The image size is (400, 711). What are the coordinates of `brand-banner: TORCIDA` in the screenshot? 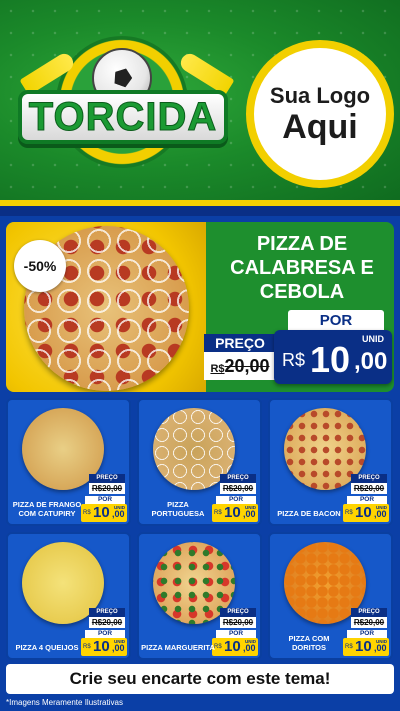 It's located at (123, 117).